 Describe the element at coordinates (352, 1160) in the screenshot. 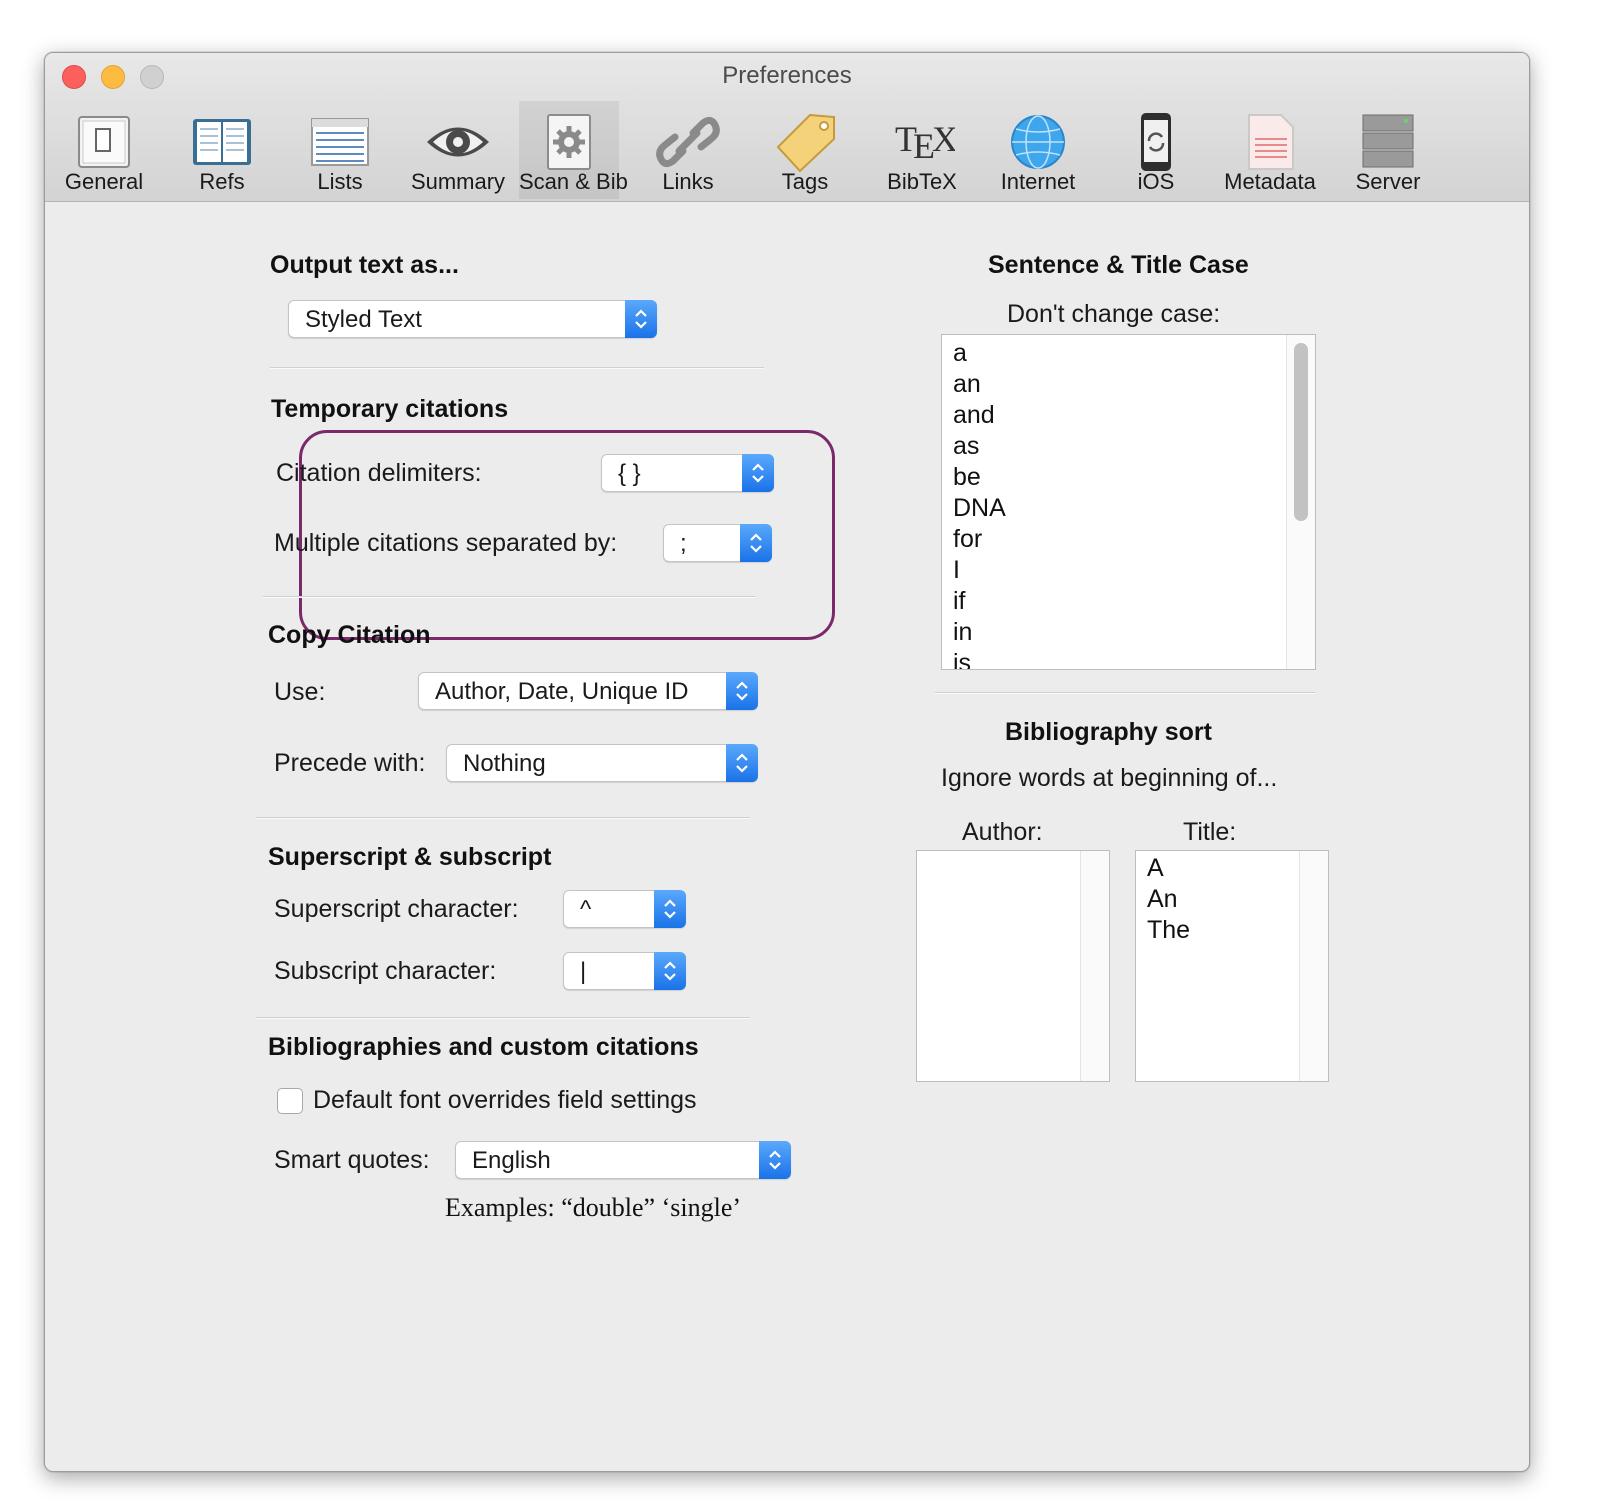

I see `smart-quotes-label: Smart quotes:` at that location.